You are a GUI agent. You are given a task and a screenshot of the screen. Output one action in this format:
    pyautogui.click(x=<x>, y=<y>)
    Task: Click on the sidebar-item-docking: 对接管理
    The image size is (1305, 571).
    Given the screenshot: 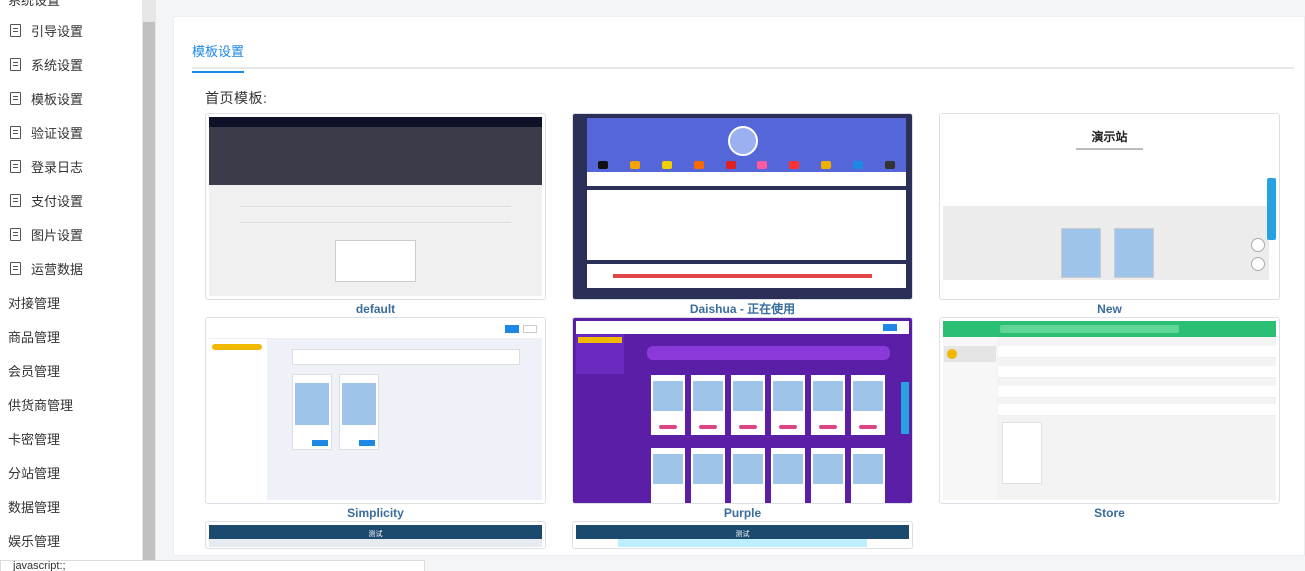 What is the action you would take?
    pyautogui.click(x=71, y=302)
    